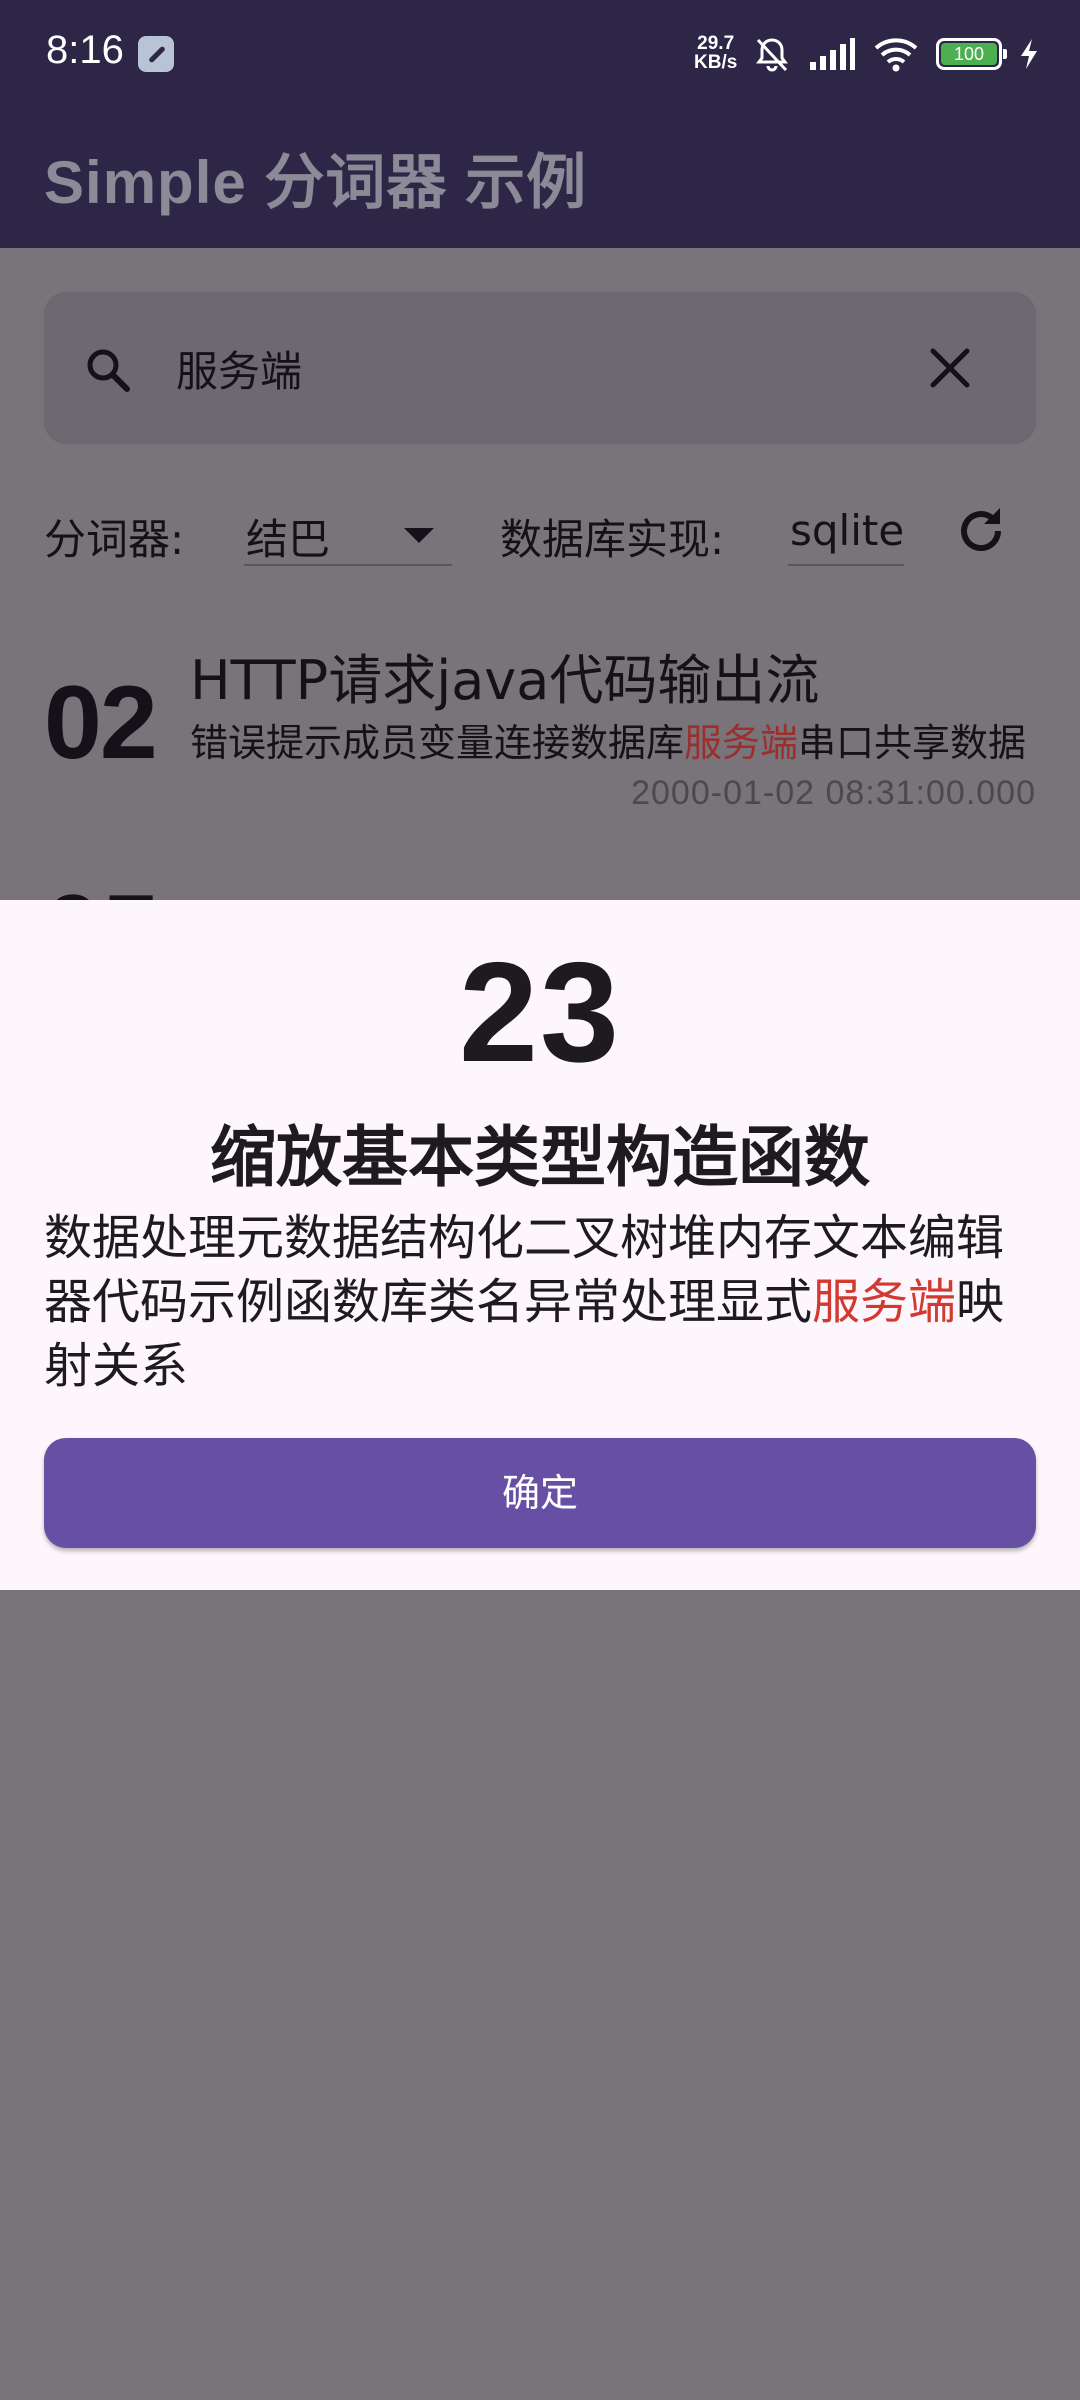 Image resolution: width=1080 pixels, height=2400 pixels. Describe the element at coordinates (847, 530) in the screenshot. I see `db-value: sqlite` at that location.